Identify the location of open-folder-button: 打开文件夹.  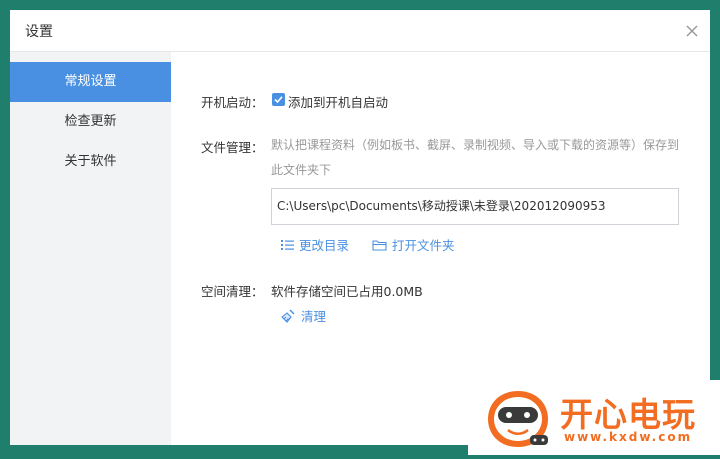
(413, 244).